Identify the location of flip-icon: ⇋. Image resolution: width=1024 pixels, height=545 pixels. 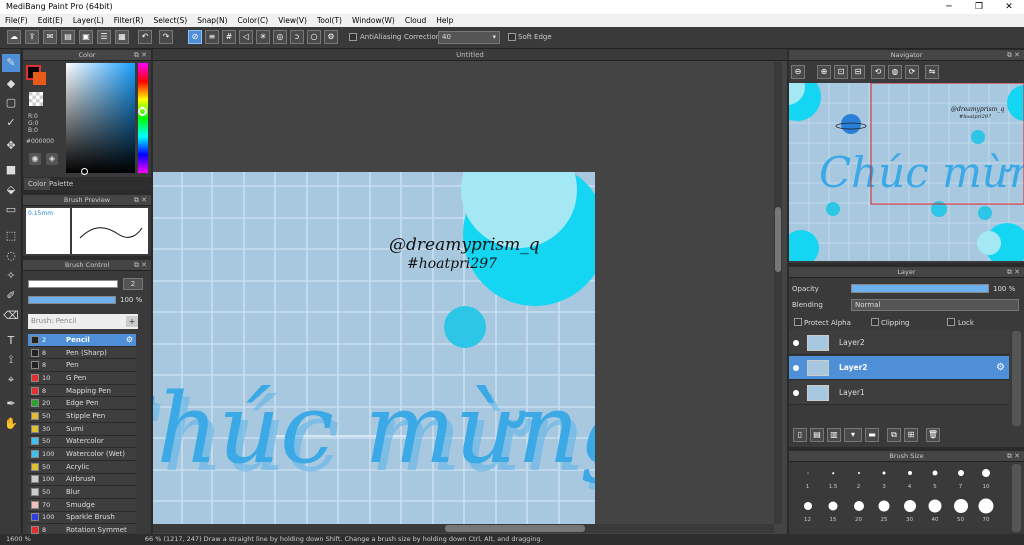
(932, 72).